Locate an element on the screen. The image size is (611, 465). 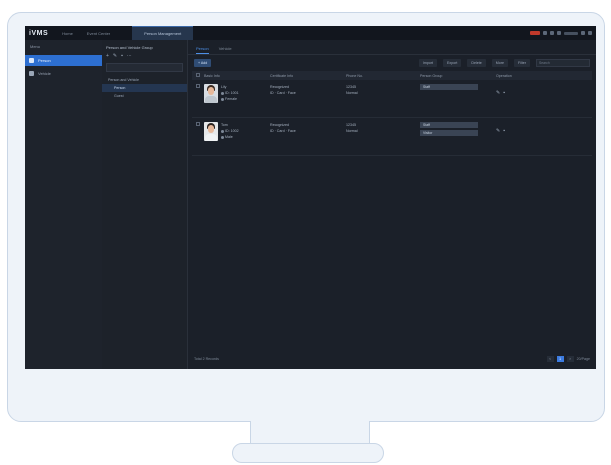
edit-group-icon: ✎ is located at coordinates (115, 56).